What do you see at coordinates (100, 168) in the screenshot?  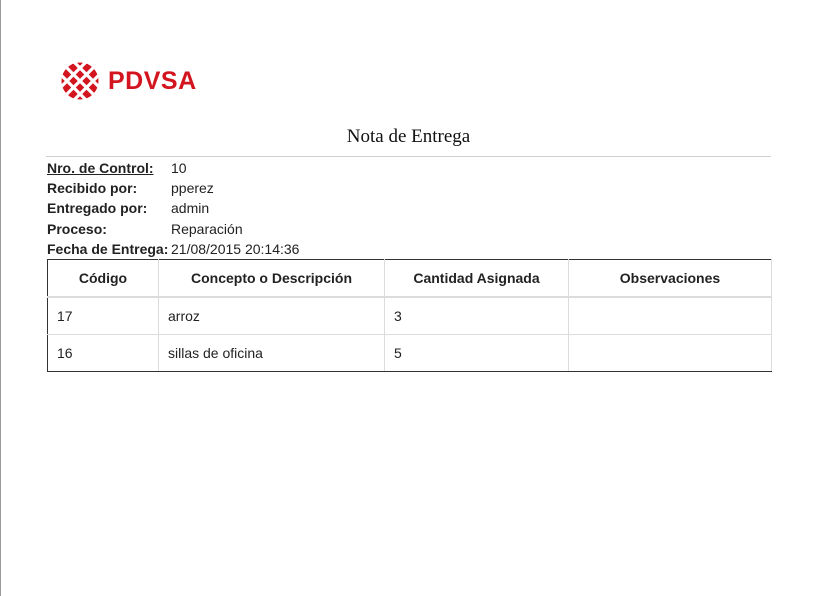 I see `control-number-label: Nro. de Control:` at bounding box center [100, 168].